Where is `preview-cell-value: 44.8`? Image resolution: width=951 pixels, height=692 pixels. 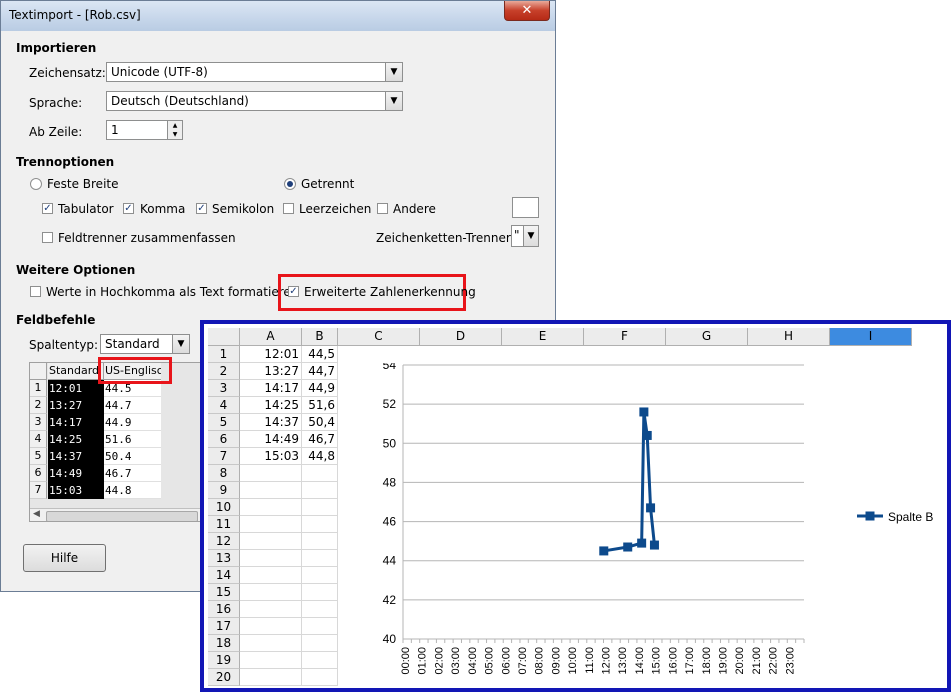 preview-cell-value: 44.8 is located at coordinates (132, 490).